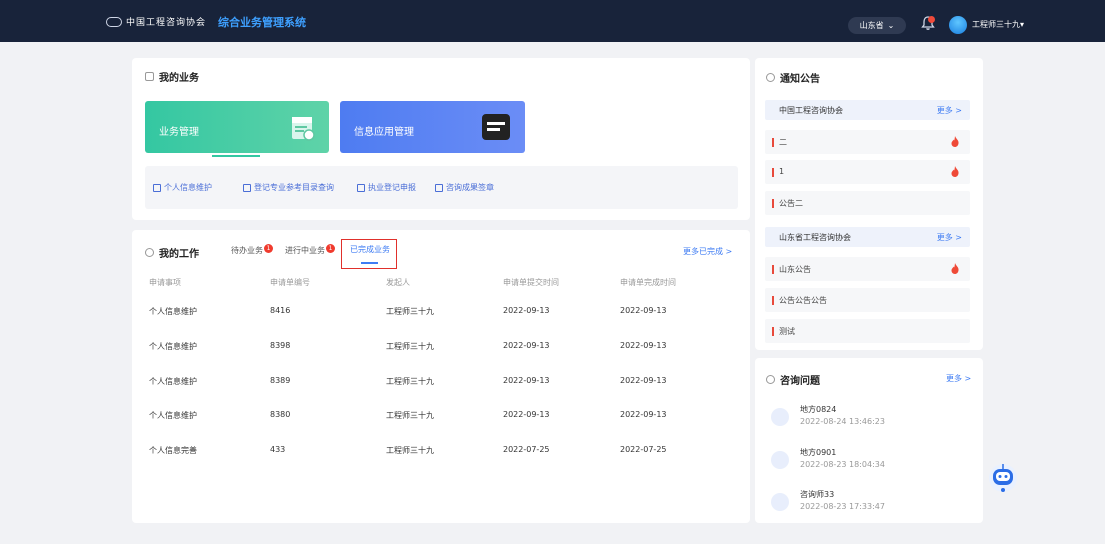 This screenshot has width=1105, height=544. I want to click on caret-down-icon: ▾, so click(1022, 24).